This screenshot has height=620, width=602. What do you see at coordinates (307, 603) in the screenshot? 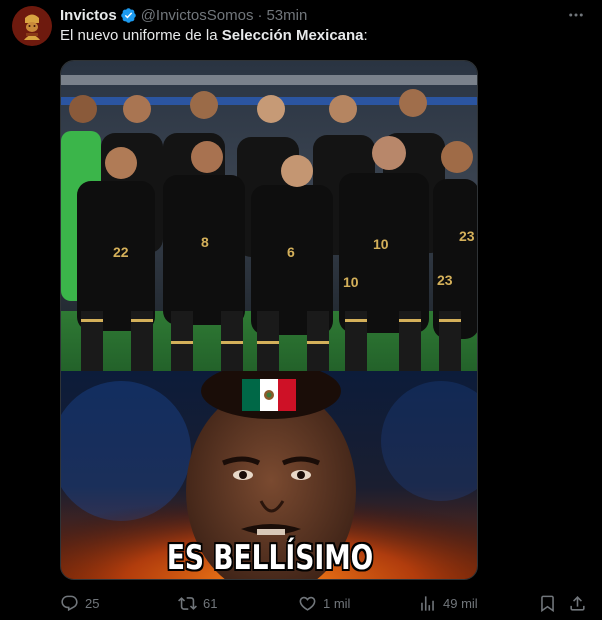
I see `like-icon` at bounding box center [307, 603].